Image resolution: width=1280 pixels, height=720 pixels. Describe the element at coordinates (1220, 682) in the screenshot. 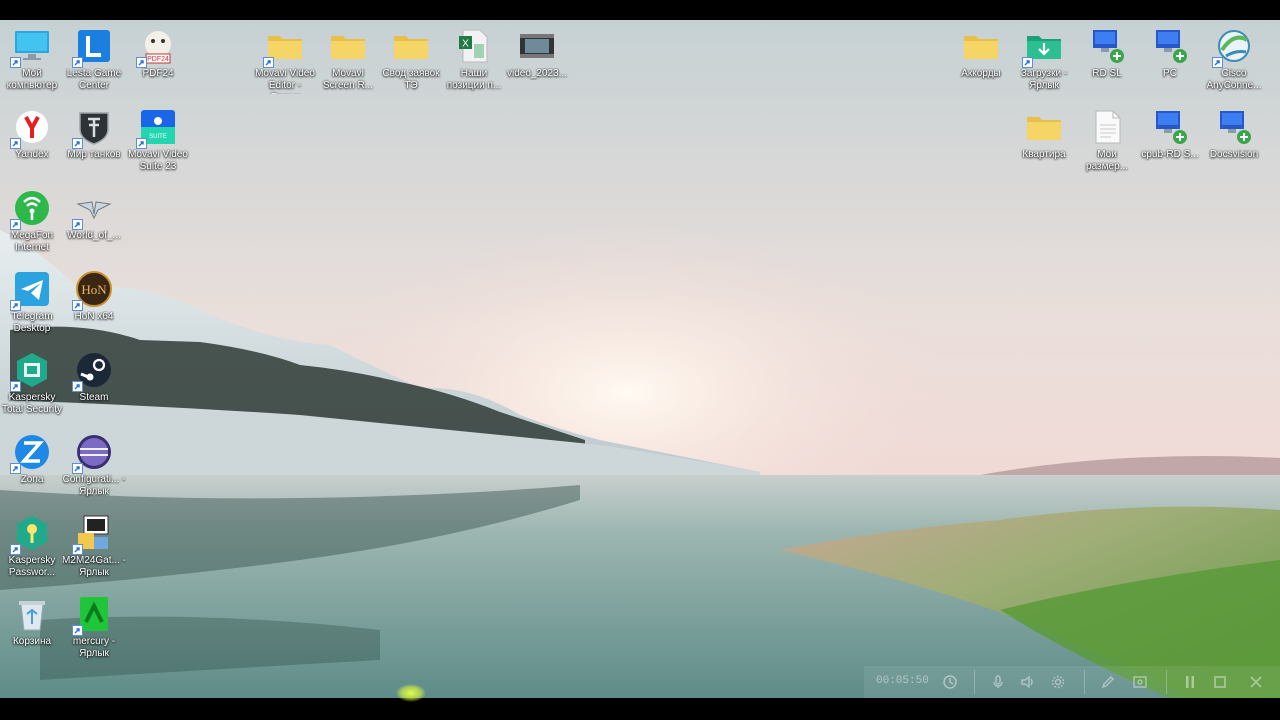

I see `stop-icon` at that location.